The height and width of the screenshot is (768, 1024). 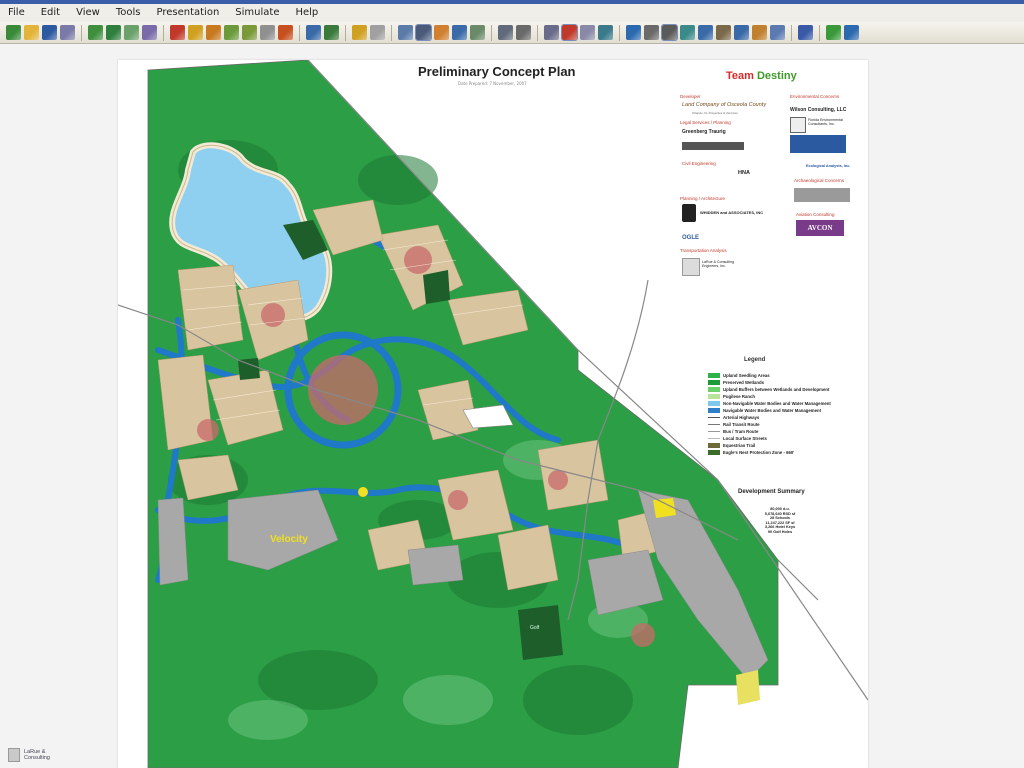 What do you see at coordinates (267, 32) in the screenshot?
I see `page-icon` at bounding box center [267, 32].